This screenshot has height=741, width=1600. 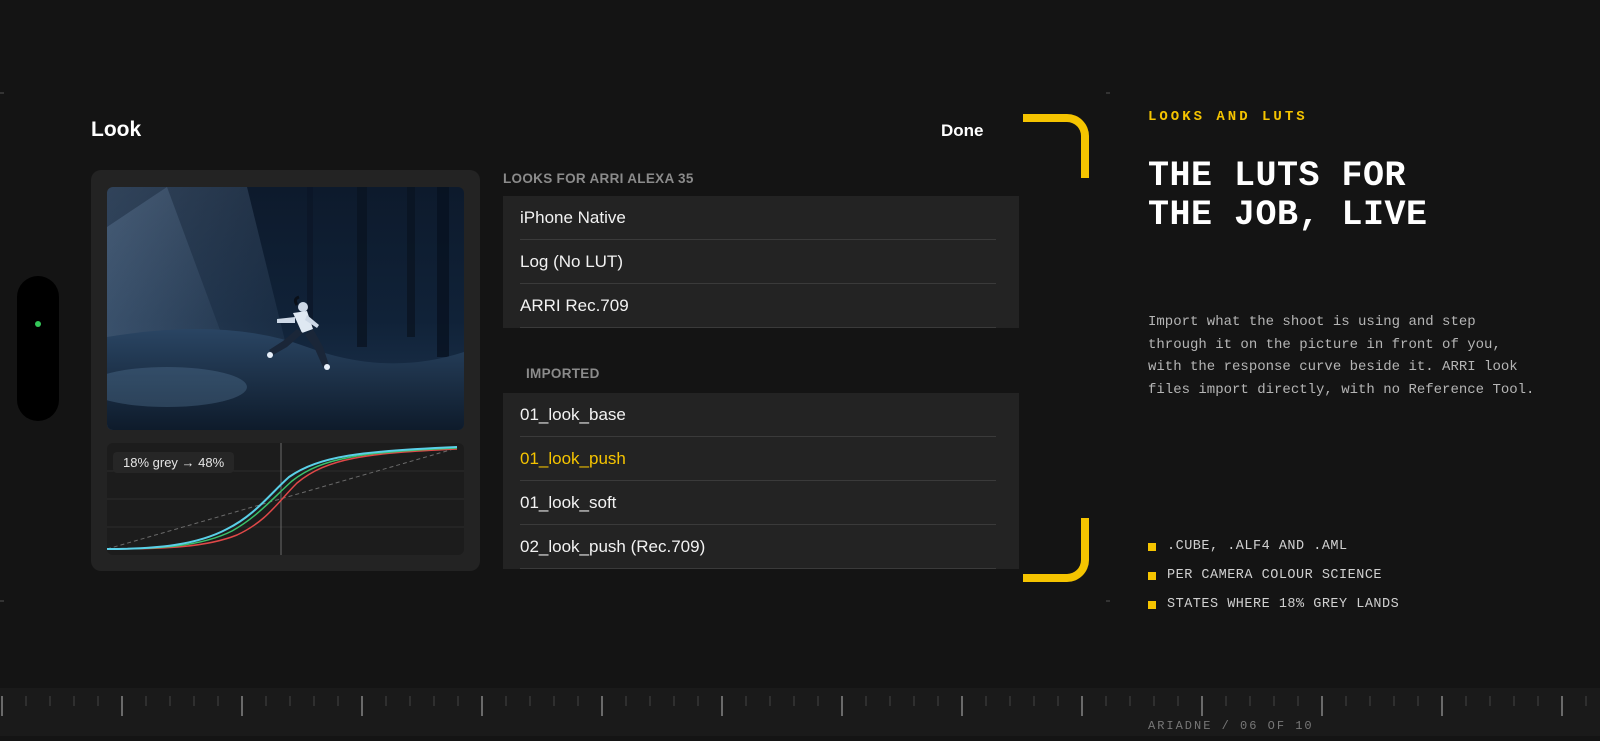 I want to click on headline-line-1: THE LUTS FOR, so click(x=1277, y=176).